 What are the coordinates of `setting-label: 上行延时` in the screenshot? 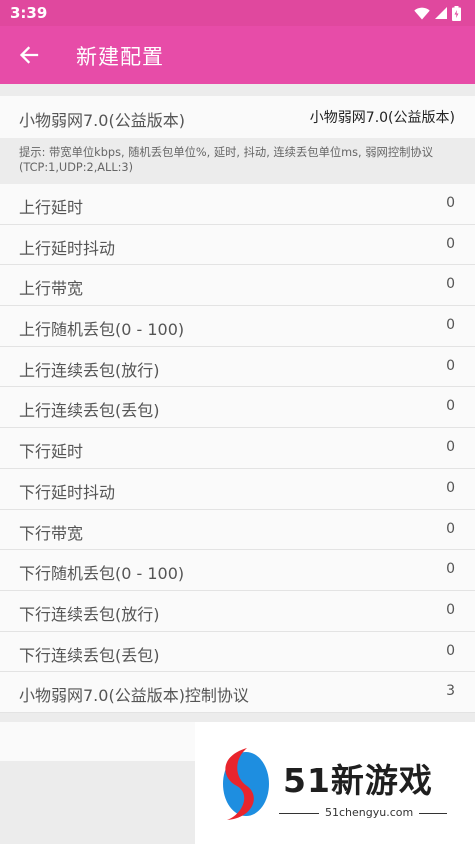 It's located at (51, 207).